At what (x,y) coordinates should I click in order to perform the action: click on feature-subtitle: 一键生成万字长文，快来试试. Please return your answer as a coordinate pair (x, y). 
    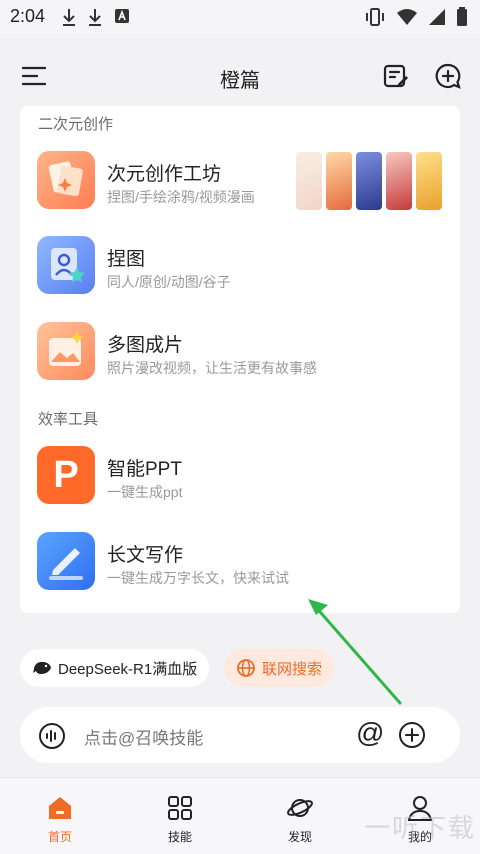
    Looking at the image, I should click on (198, 578).